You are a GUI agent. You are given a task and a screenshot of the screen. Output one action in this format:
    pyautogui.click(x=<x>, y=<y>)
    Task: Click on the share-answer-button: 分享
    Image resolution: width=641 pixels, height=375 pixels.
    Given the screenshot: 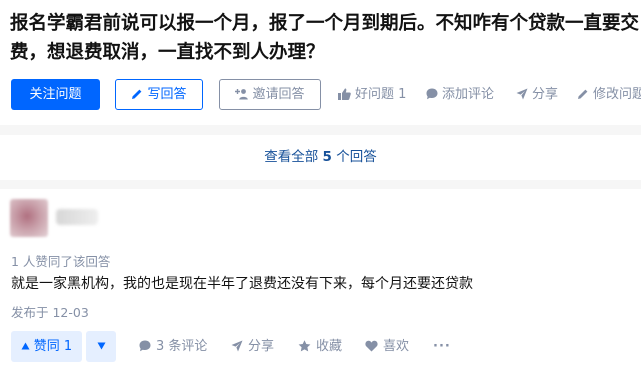 What is the action you would take?
    pyautogui.click(x=252, y=346)
    